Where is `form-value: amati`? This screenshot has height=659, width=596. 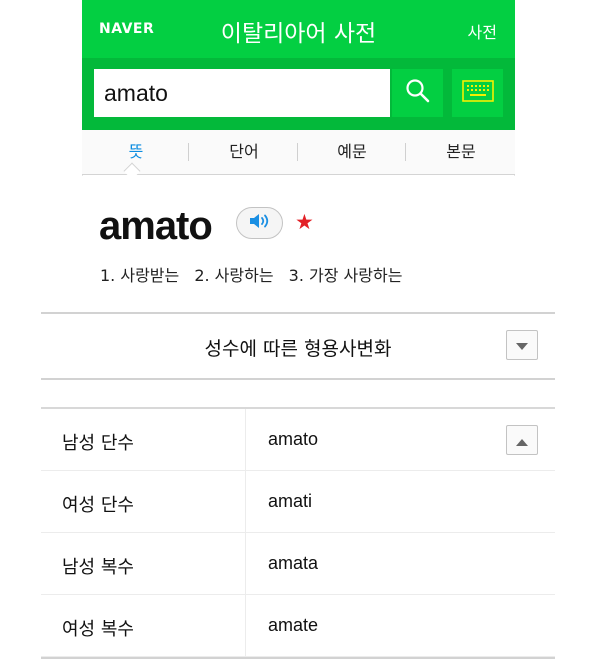 form-value: amati is located at coordinates (290, 501).